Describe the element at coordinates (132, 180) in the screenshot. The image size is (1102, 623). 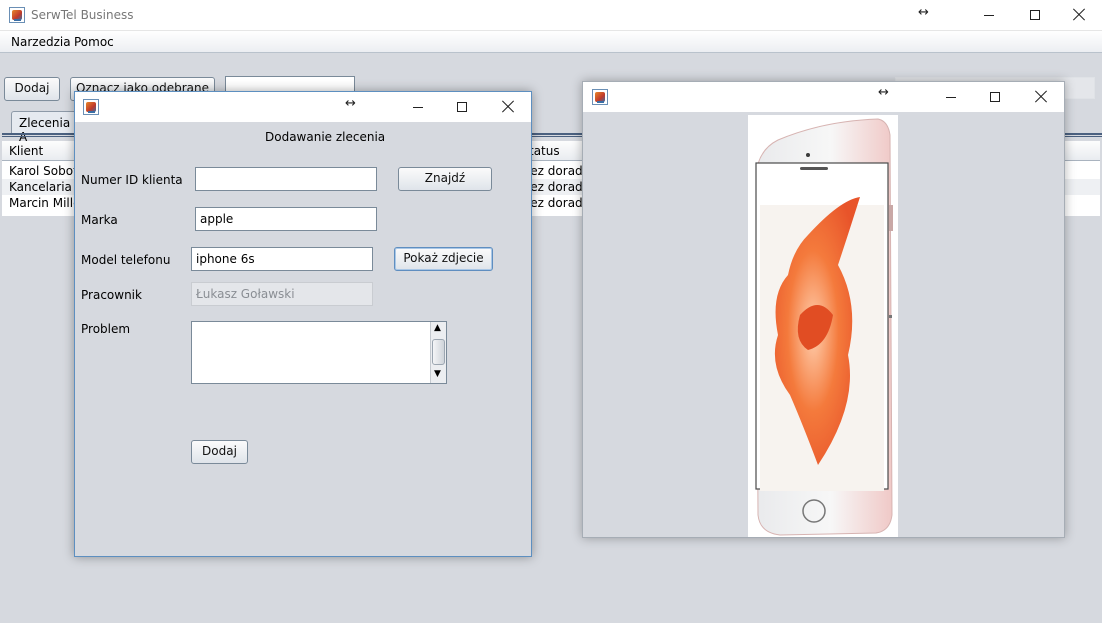
I see `client-id-label: Numer ID klienta` at that location.